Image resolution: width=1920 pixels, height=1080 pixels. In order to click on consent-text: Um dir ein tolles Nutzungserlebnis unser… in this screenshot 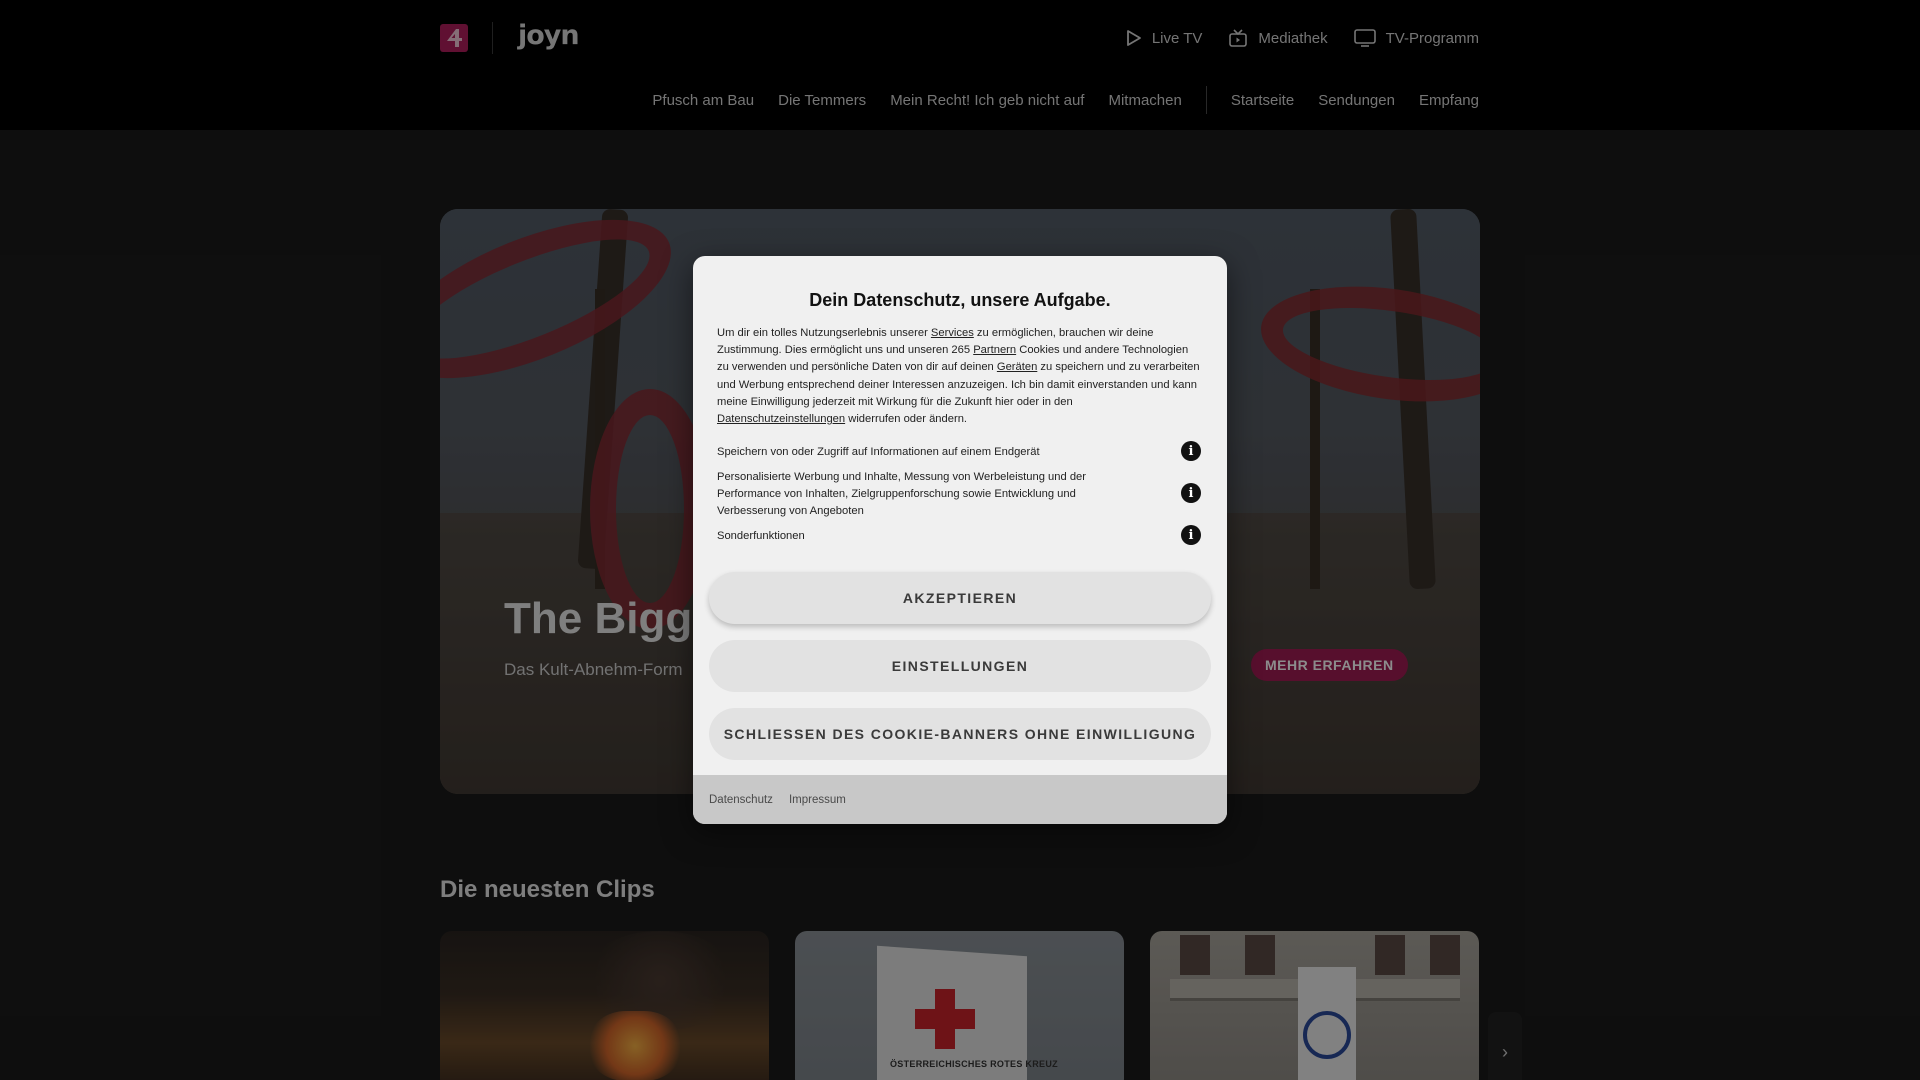, I will do `click(824, 333)`.